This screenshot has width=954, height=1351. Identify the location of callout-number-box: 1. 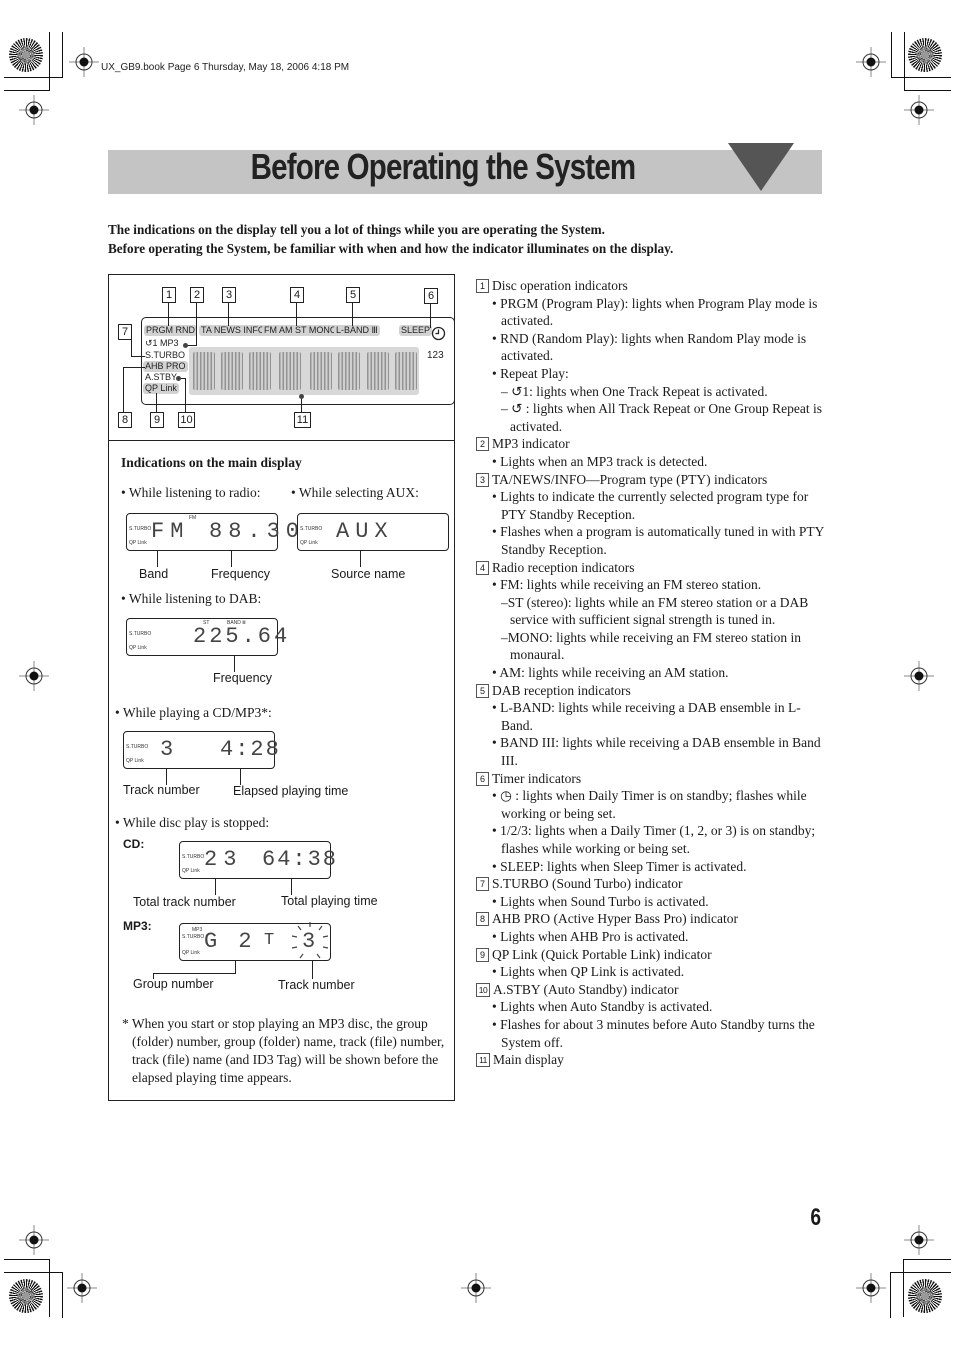
(482, 286).